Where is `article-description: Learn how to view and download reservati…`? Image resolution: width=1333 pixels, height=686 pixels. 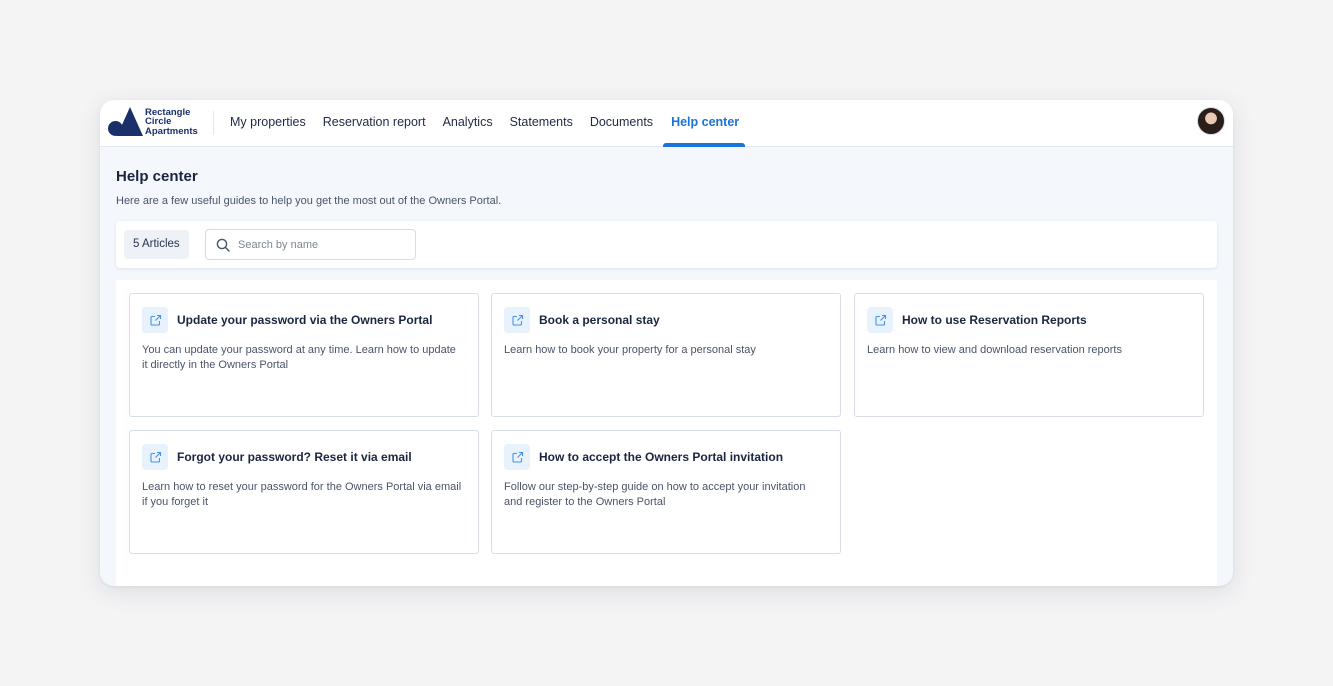 article-description: Learn how to view and download reservati… is located at coordinates (994, 350).